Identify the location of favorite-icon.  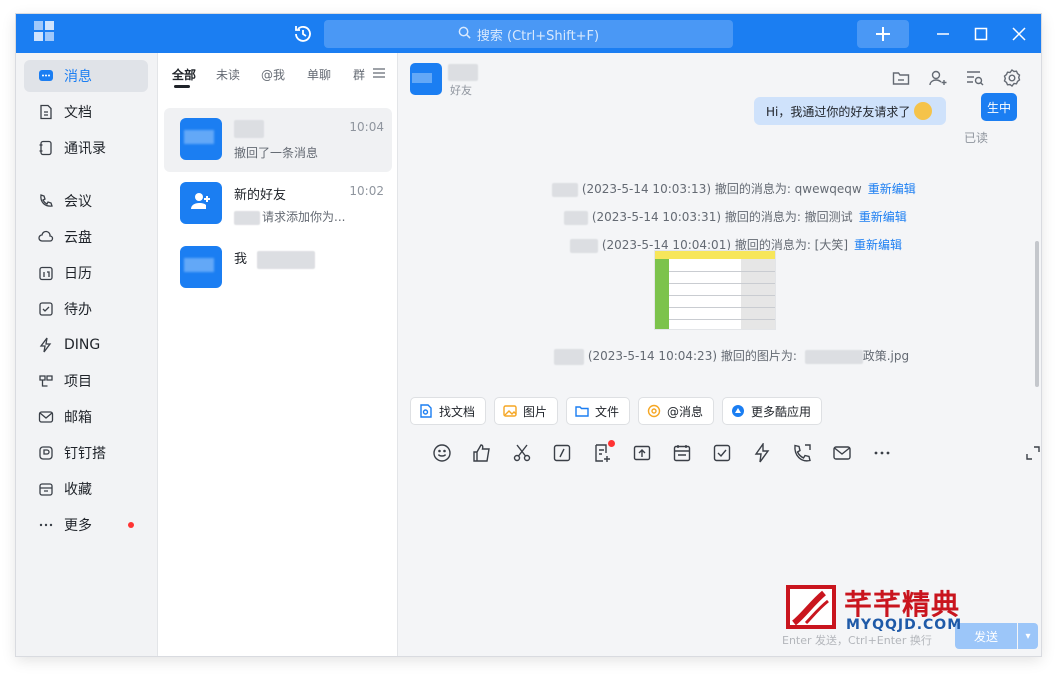
(46, 489).